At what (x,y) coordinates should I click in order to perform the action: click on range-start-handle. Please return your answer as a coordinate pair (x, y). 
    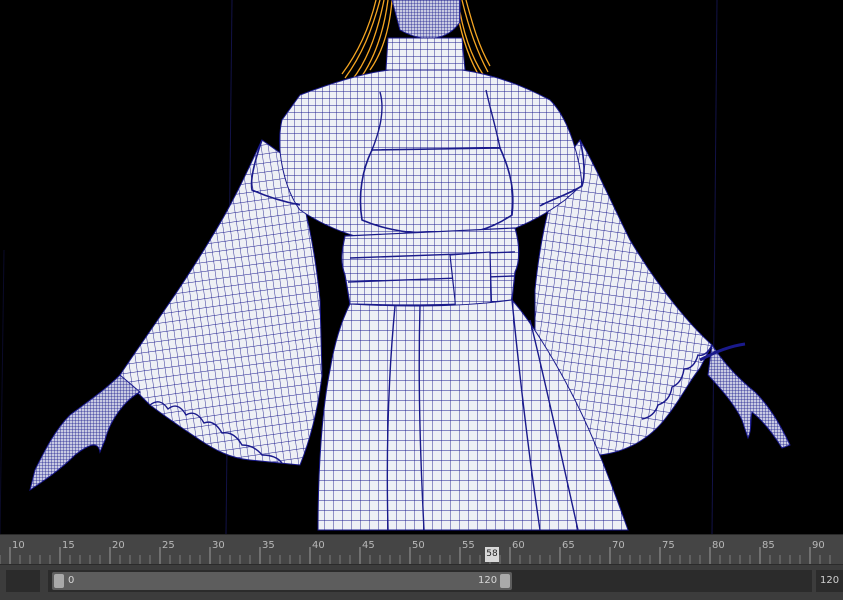
    Looking at the image, I should click on (59, 581).